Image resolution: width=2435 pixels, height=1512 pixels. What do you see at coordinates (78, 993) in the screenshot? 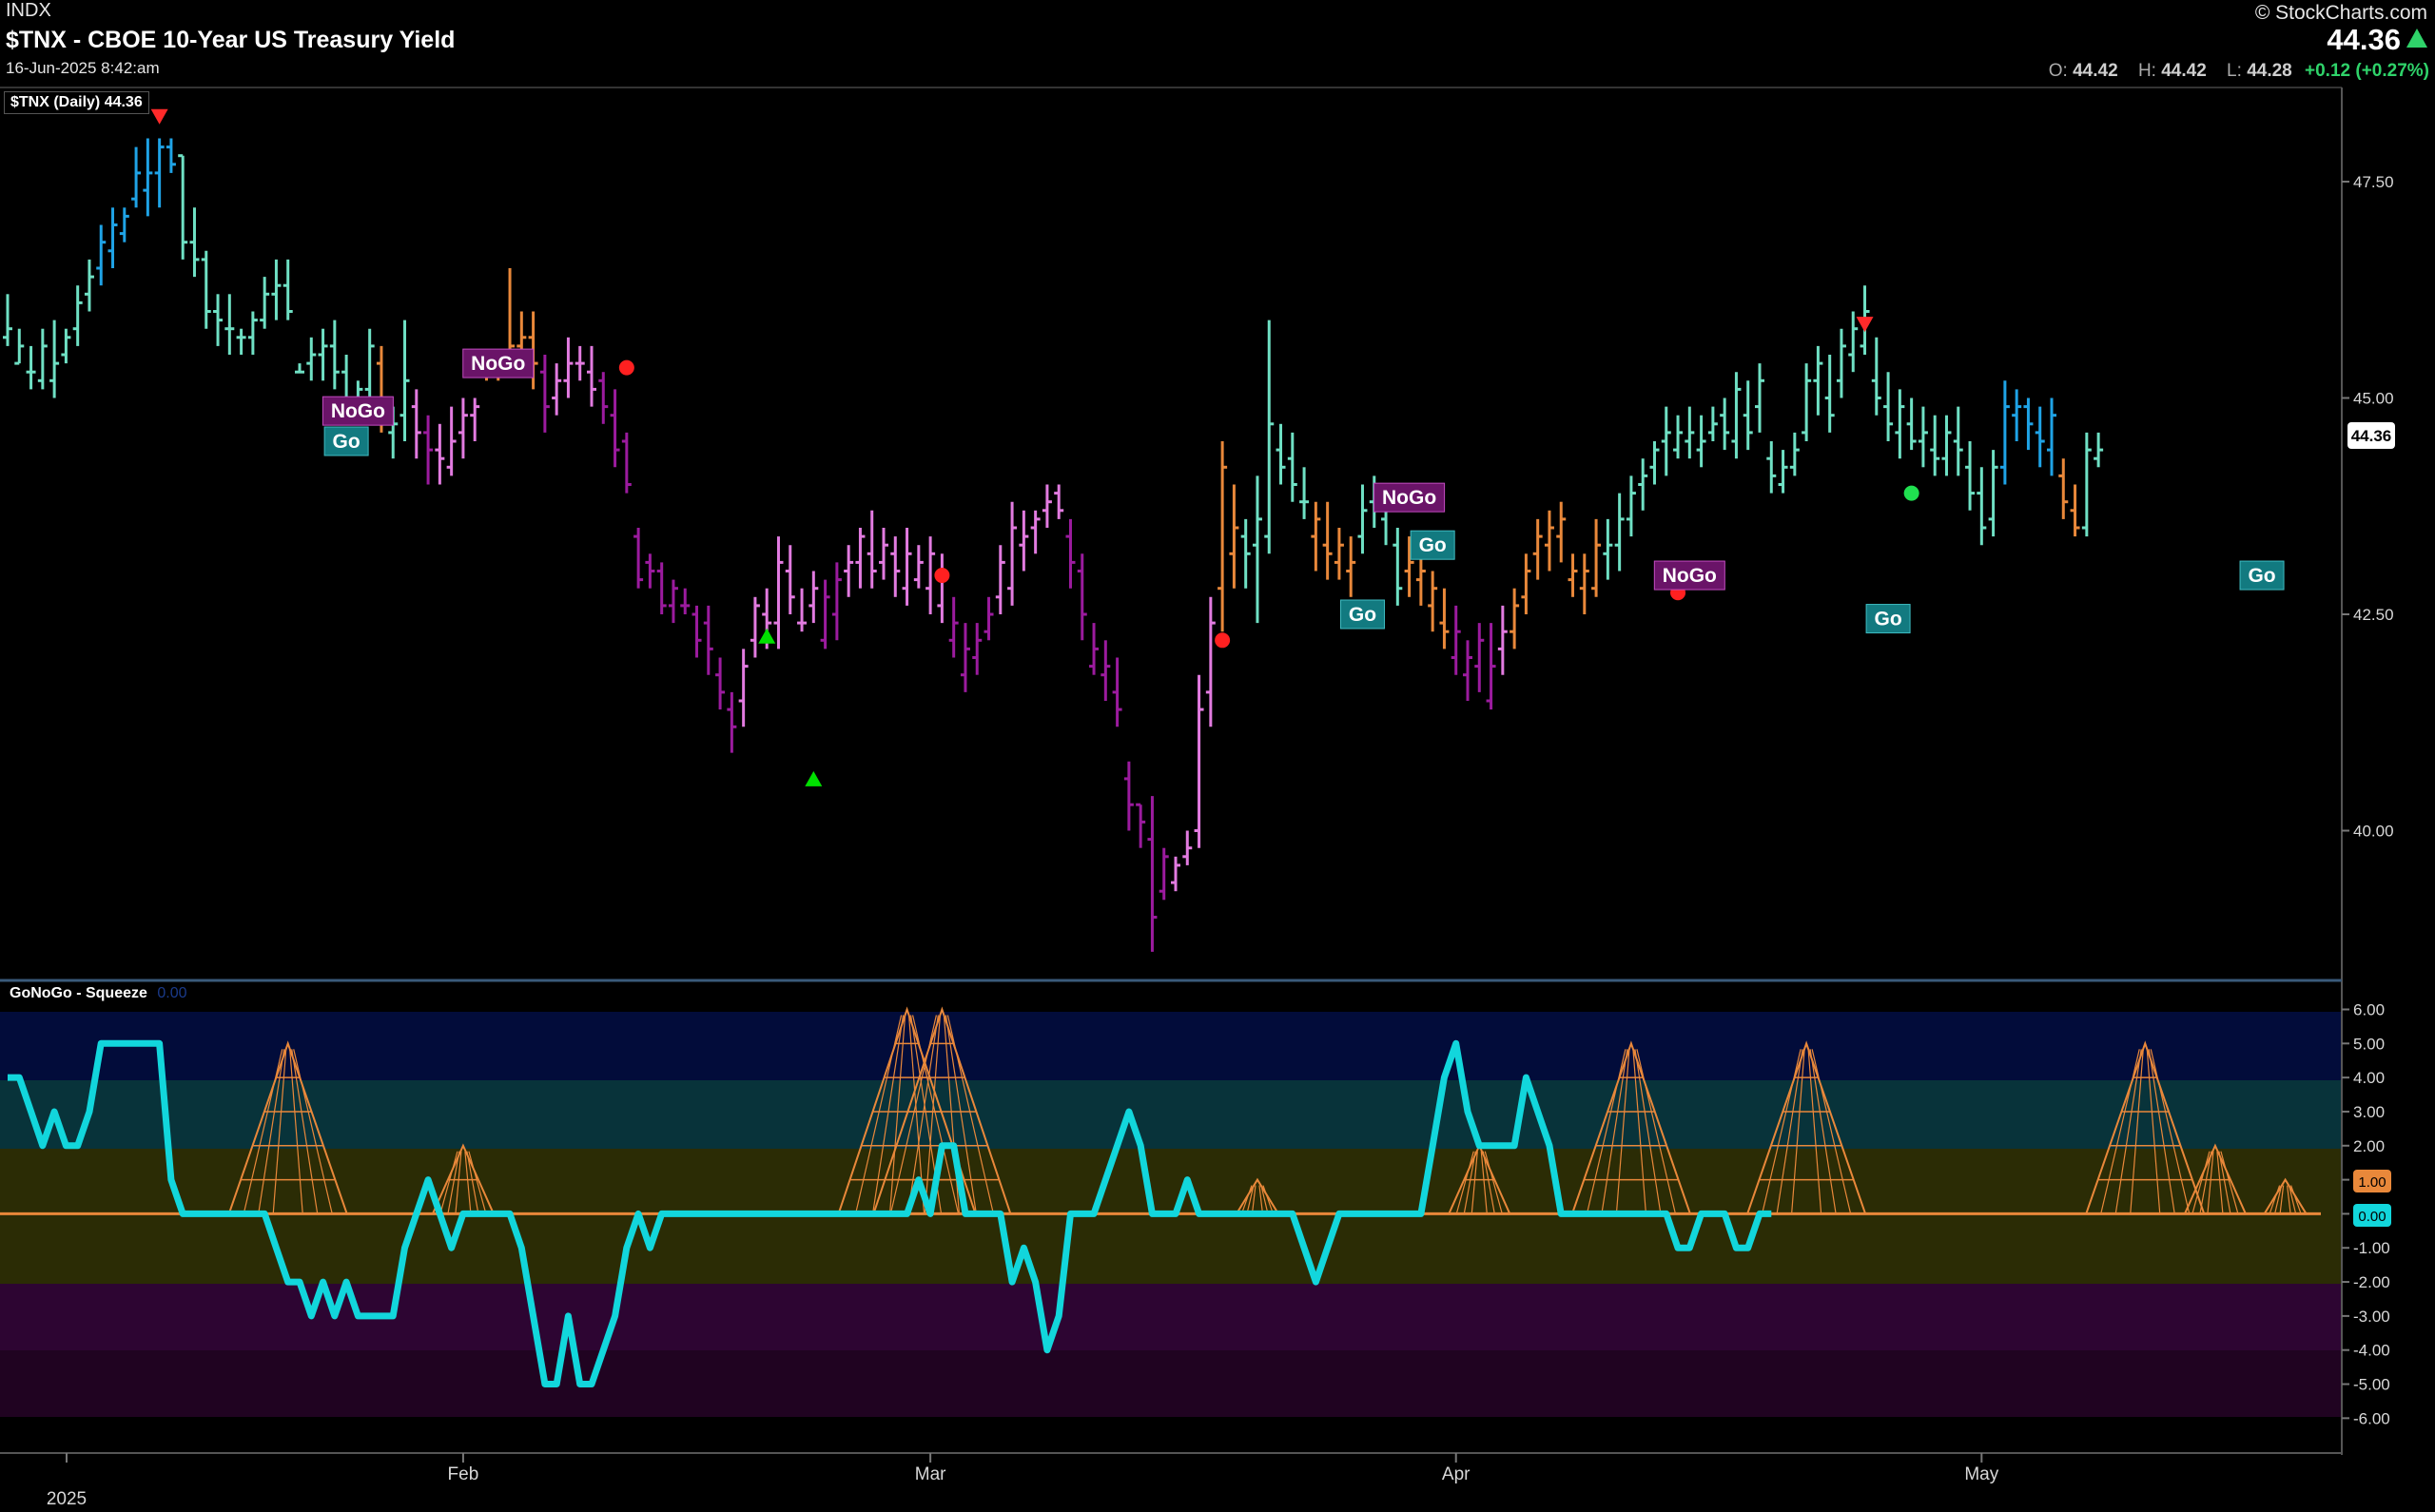
I see `oscillator-legend-title: GoNoGo - Squeeze` at bounding box center [78, 993].